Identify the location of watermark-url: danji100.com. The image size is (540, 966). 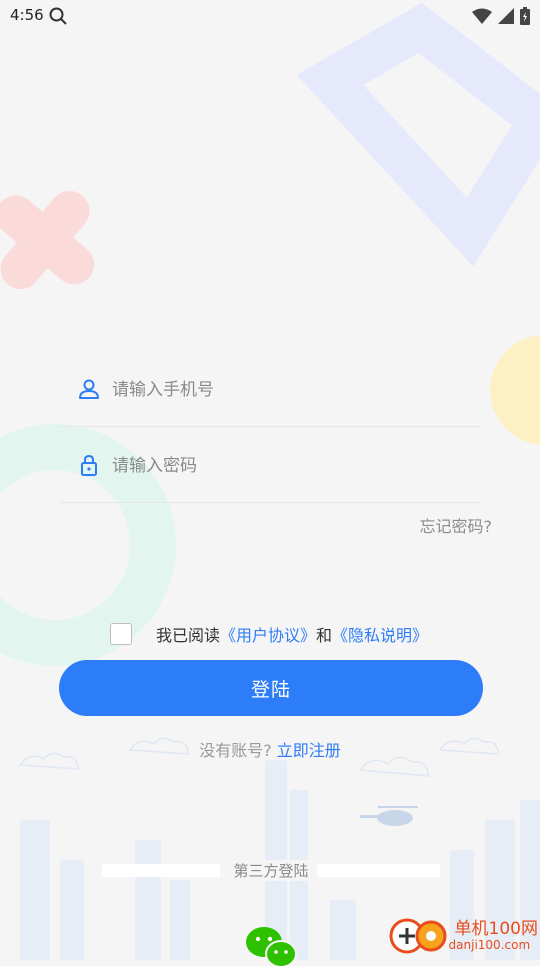
(489, 945).